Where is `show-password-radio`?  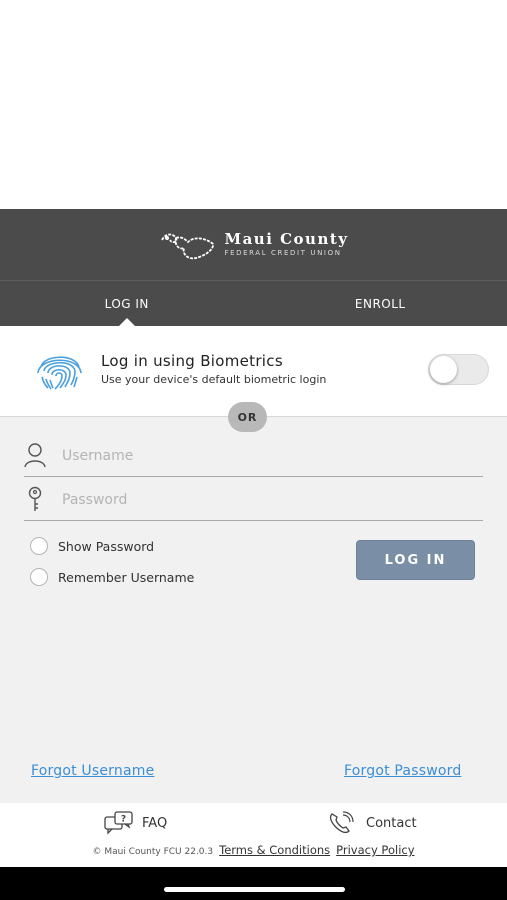 show-password-radio is located at coordinates (39, 546).